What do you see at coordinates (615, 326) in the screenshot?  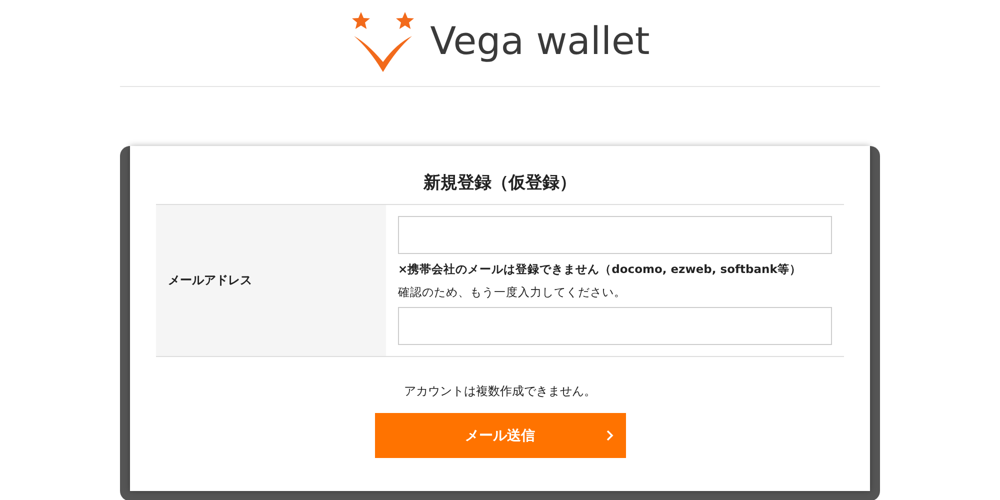 I see `email-confirm-input` at bounding box center [615, 326].